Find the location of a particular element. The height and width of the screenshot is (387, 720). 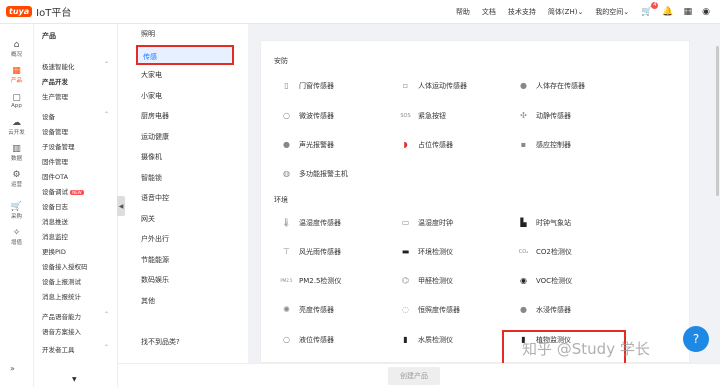

chevron-down-icon: ▼ is located at coordinates (74, 379).